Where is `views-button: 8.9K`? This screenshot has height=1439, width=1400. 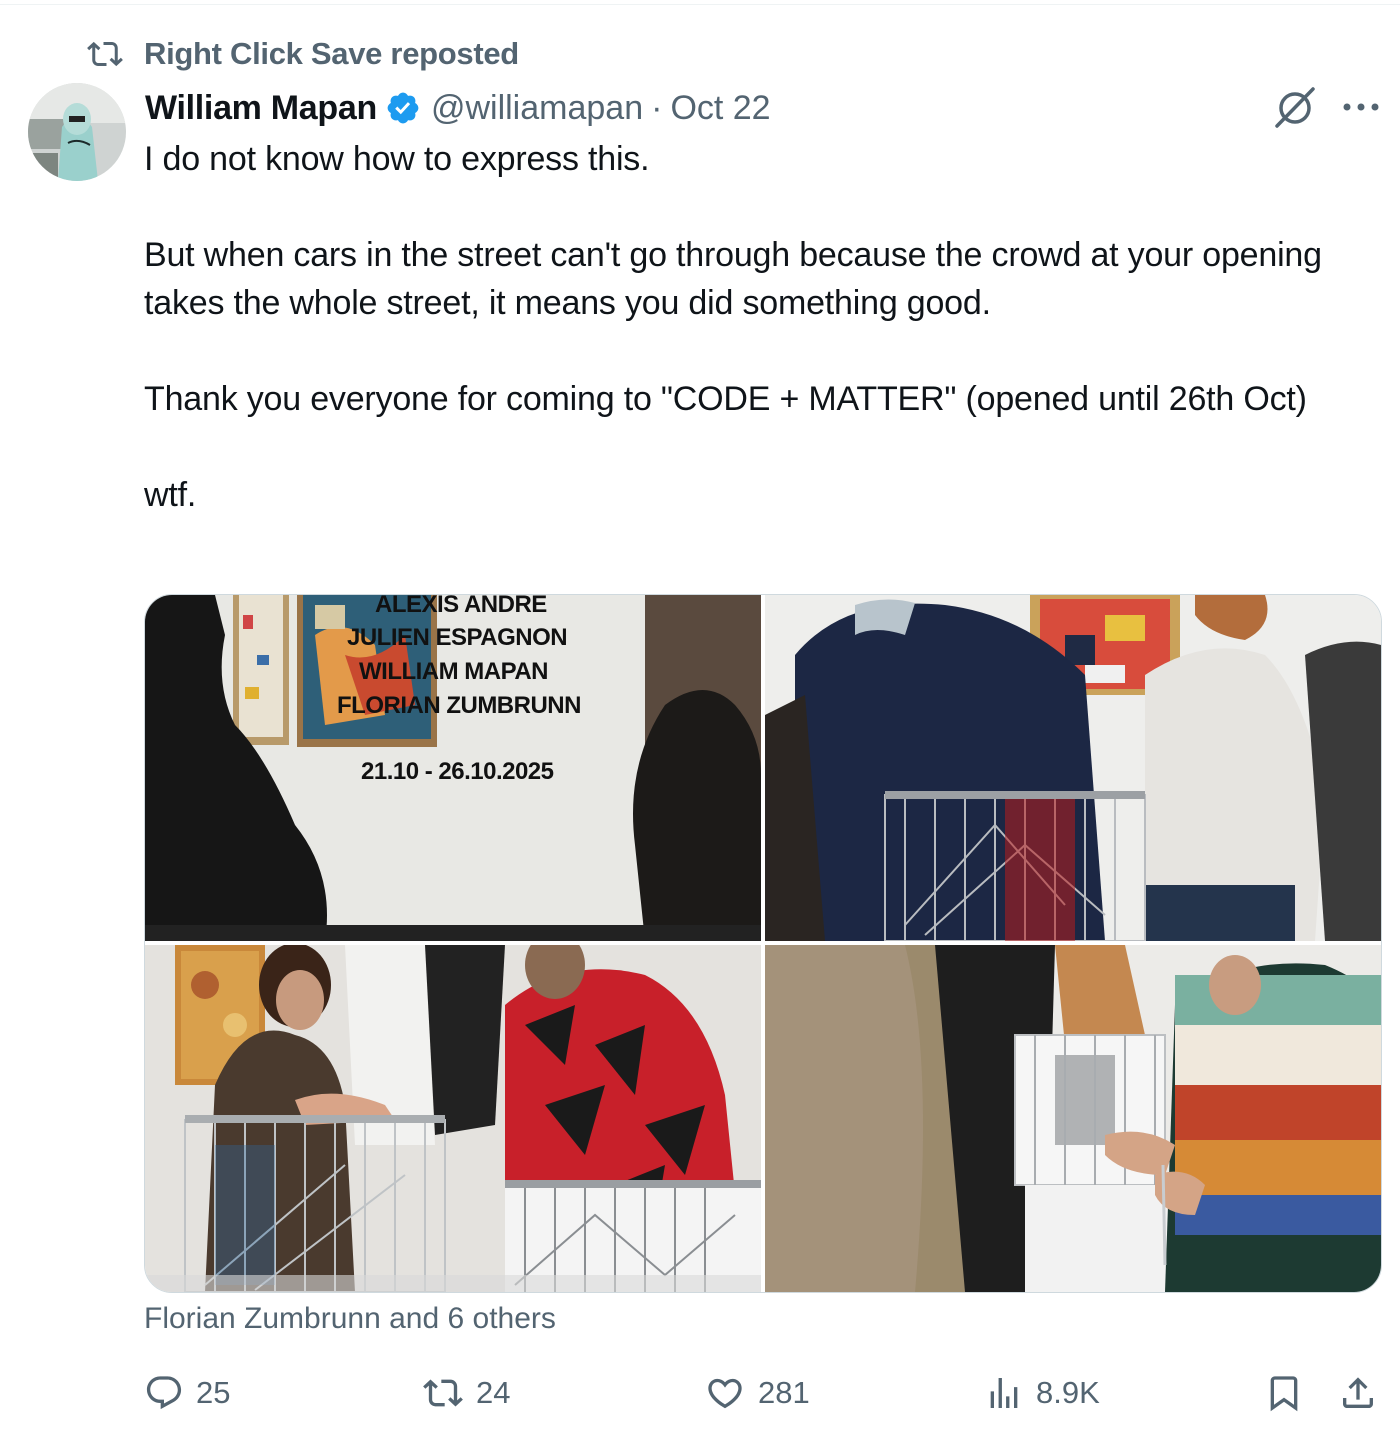
views-button: 8.9K is located at coordinates (1042, 1393).